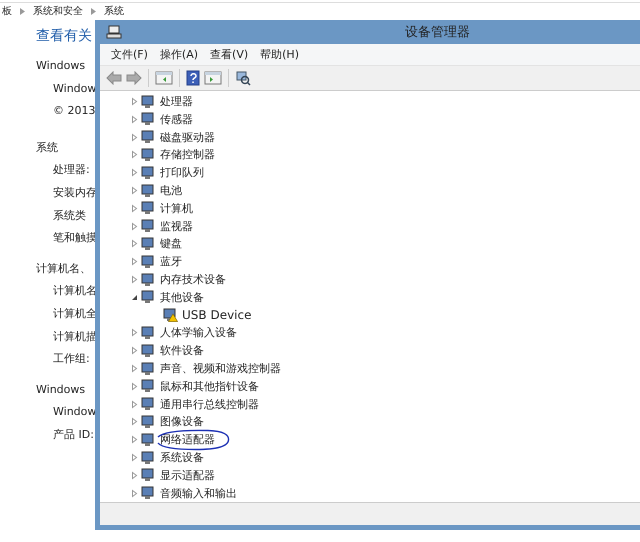  Describe the element at coordinates (182, 350) in the screenshot. I see `tree-item: 软件设备` at that location.